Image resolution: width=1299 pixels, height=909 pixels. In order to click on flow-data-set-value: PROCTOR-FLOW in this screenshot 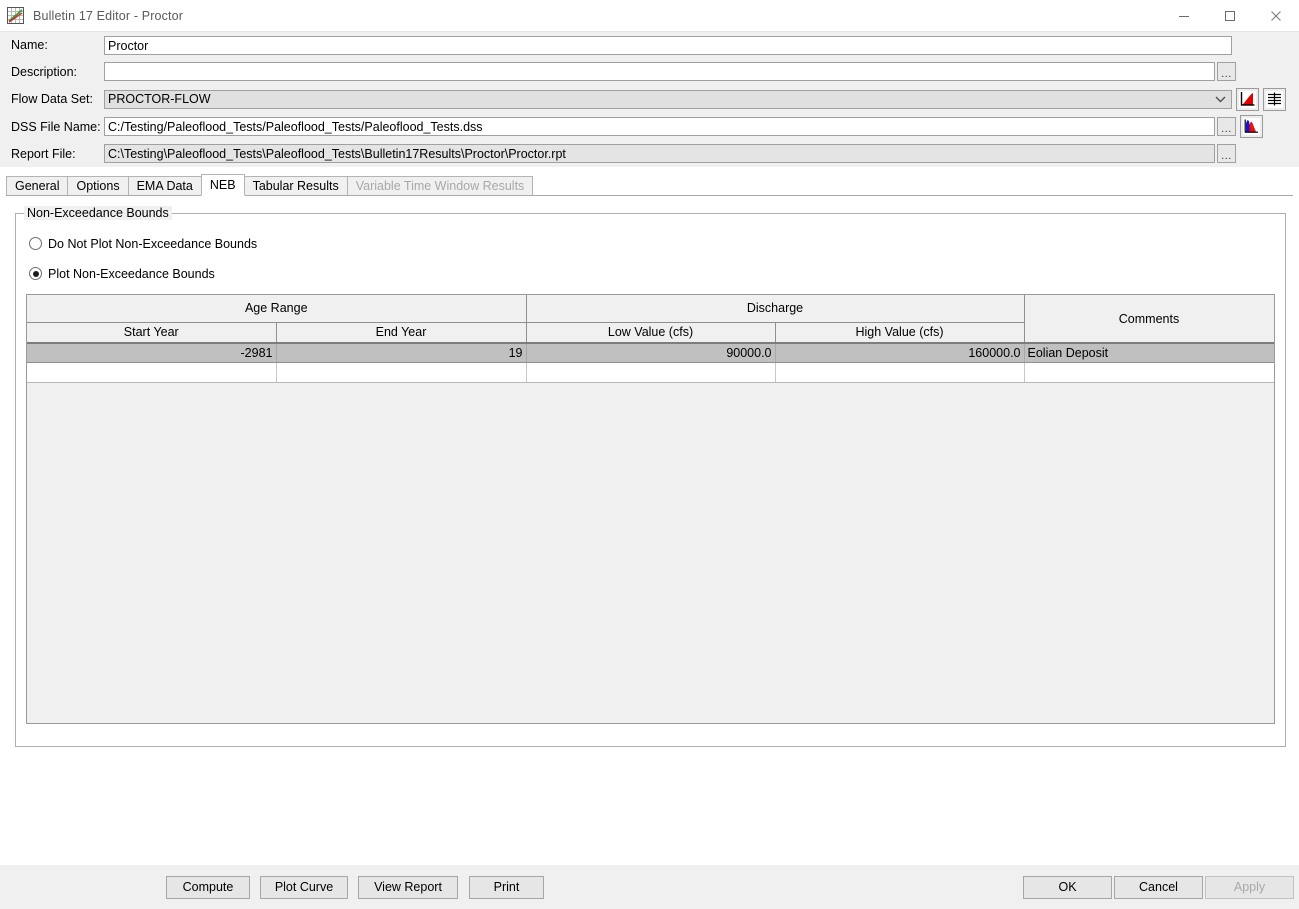, I will do `click(159, 98)`.